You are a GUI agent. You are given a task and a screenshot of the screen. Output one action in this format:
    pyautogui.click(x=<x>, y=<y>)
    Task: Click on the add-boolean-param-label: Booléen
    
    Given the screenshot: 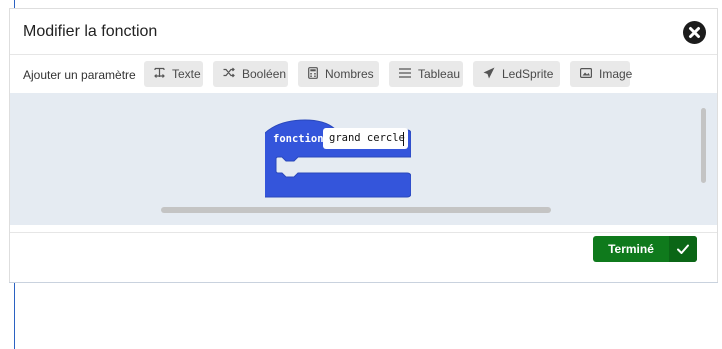 What is the action you would take?
    pyautogui.click(x=264, y=74)
    